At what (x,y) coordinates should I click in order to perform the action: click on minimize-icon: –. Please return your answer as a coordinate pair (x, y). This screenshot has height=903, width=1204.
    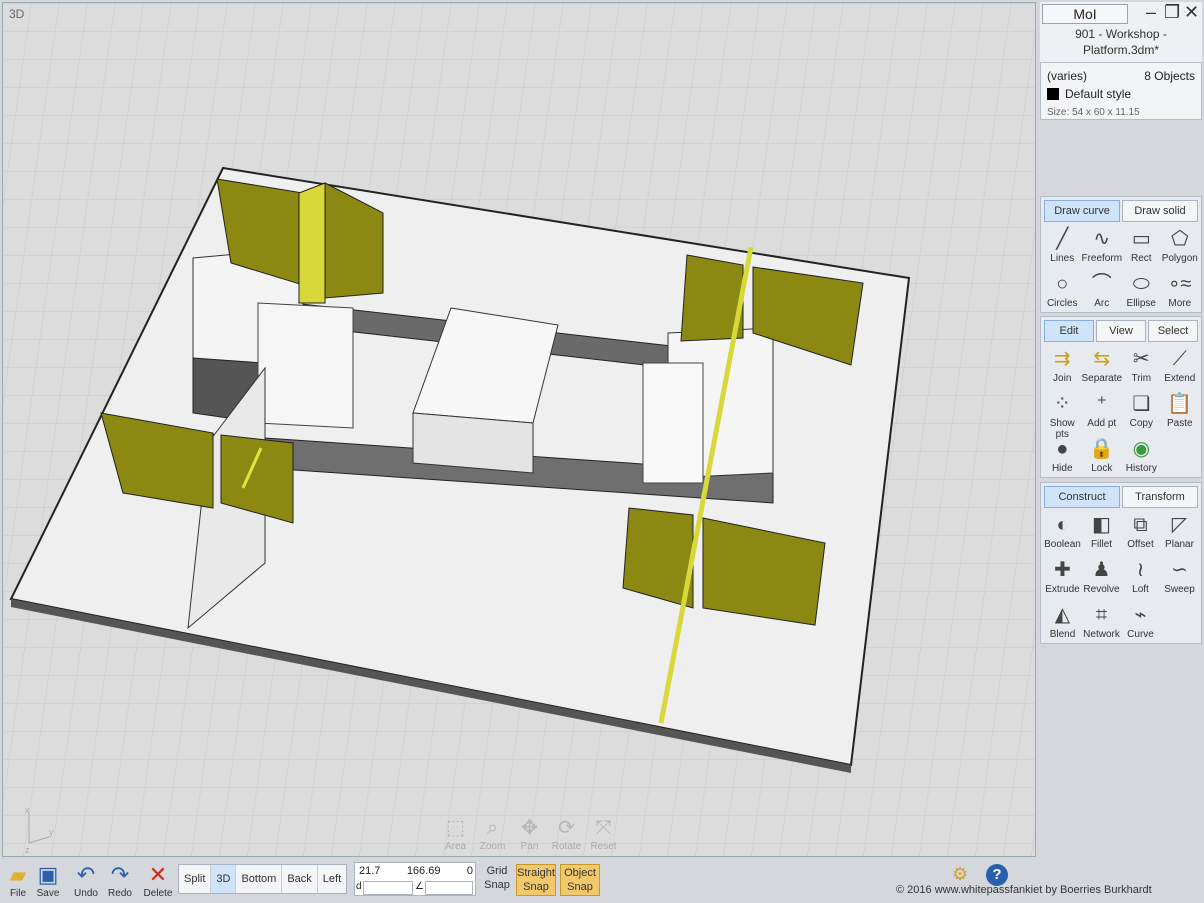
    Looking at the image, I should click on (1151, 12).